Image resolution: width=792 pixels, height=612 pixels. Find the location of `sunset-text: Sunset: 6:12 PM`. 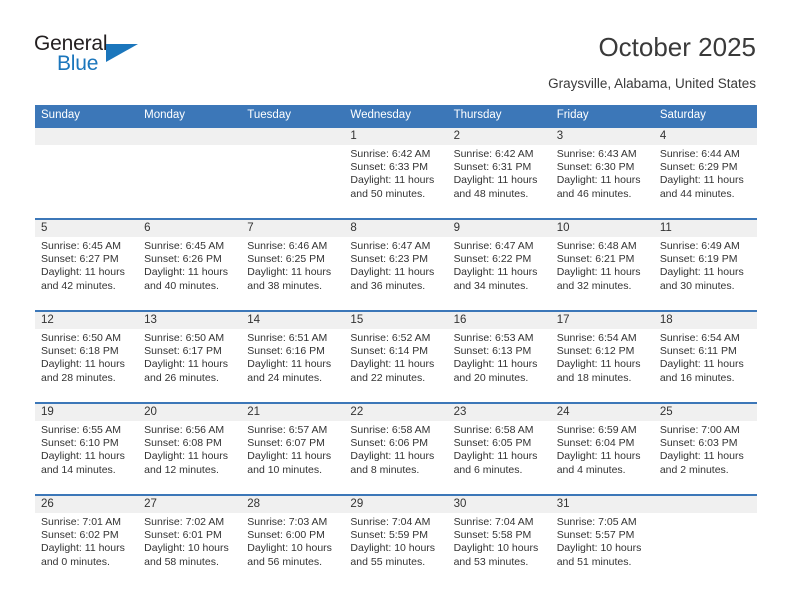

sunset-text: Sunset: 6:12 PM is located at coordinates (595, 351).